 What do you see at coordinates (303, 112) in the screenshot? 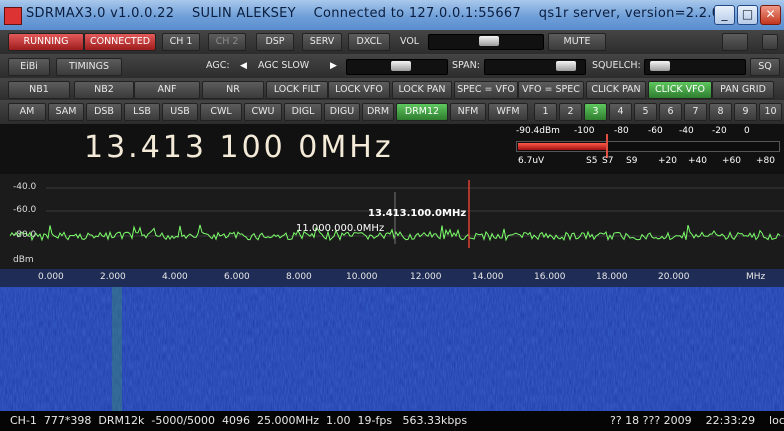
I see `mode-digl: DIGL` at bounding box center [303, 112].